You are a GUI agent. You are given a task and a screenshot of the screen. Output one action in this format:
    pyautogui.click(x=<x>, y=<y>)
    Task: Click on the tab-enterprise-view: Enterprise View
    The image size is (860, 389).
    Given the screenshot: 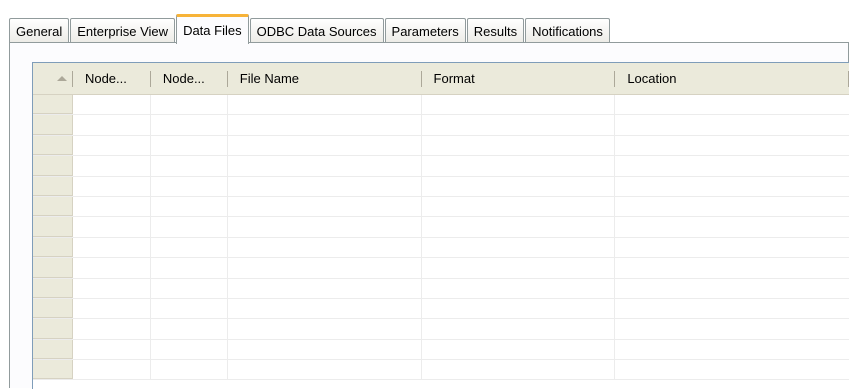 What is the action you would take?
    pyautogui.click(x=123, y=30)
    